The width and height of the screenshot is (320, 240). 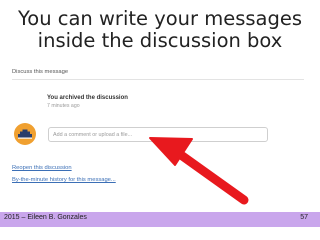 What do you see at coordinates (158, 134) in the screenshot?
I see `comment-input` at bounding box center [158, 134].